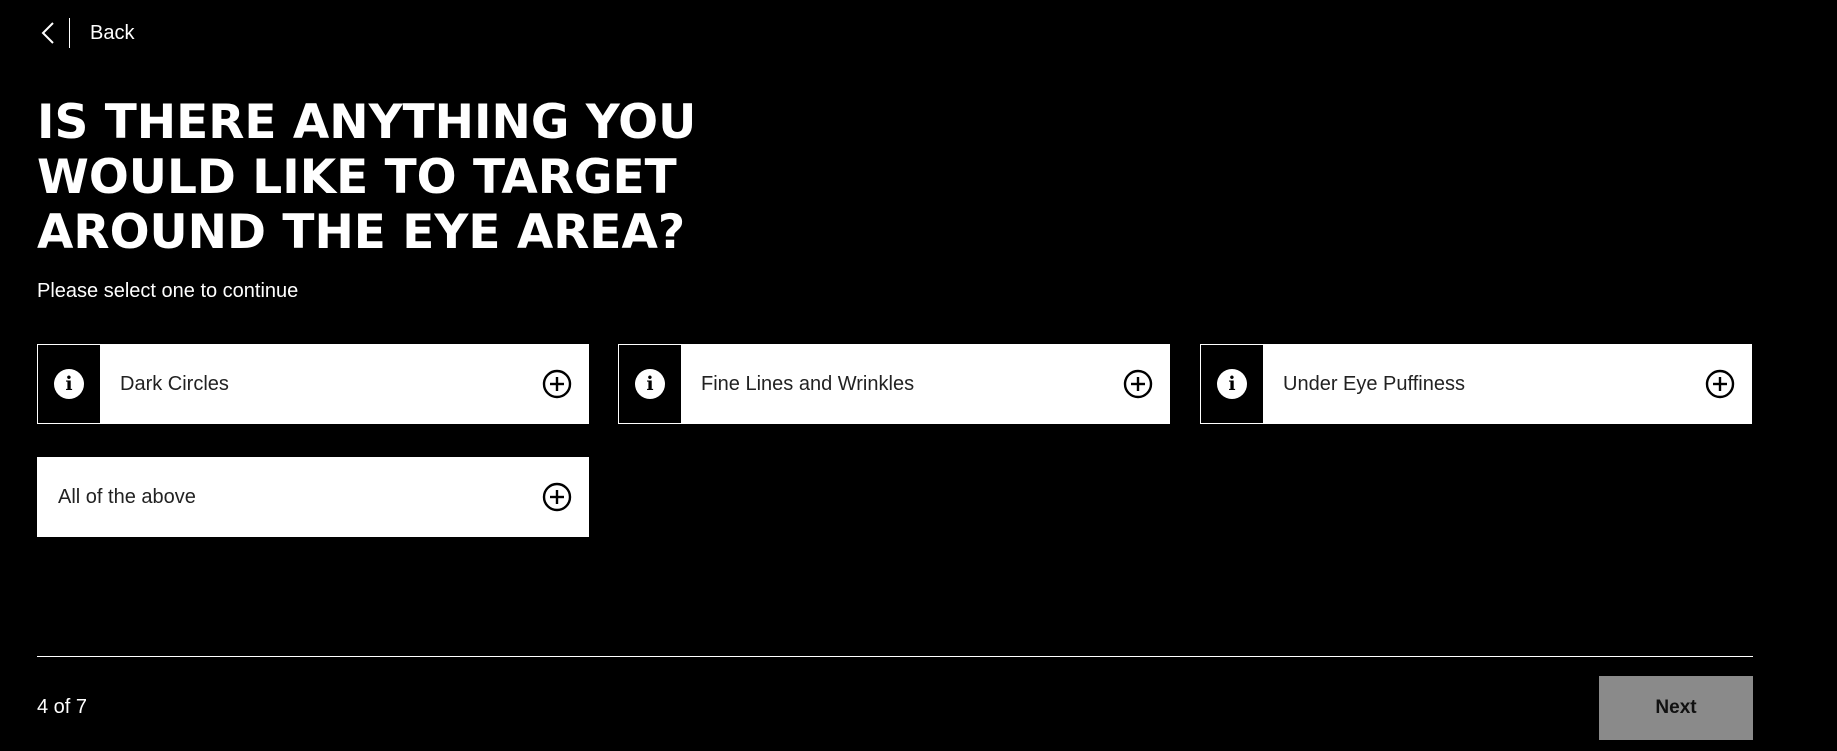 This screenshot has height=751, width=1837. What do you see at coordinates (85, 33) in the screenshot?
I see `back-link: Back` at bounding box center [85, 33].